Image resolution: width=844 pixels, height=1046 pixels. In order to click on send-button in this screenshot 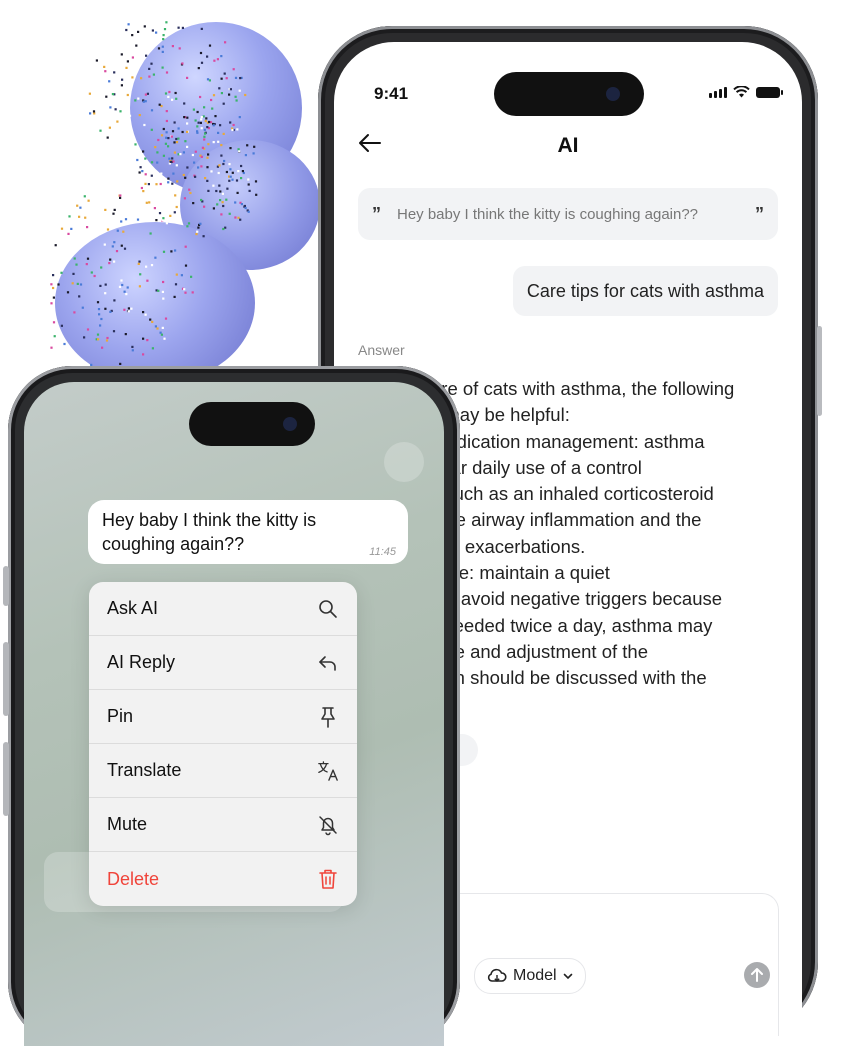, I will do `click(757, 975)`.